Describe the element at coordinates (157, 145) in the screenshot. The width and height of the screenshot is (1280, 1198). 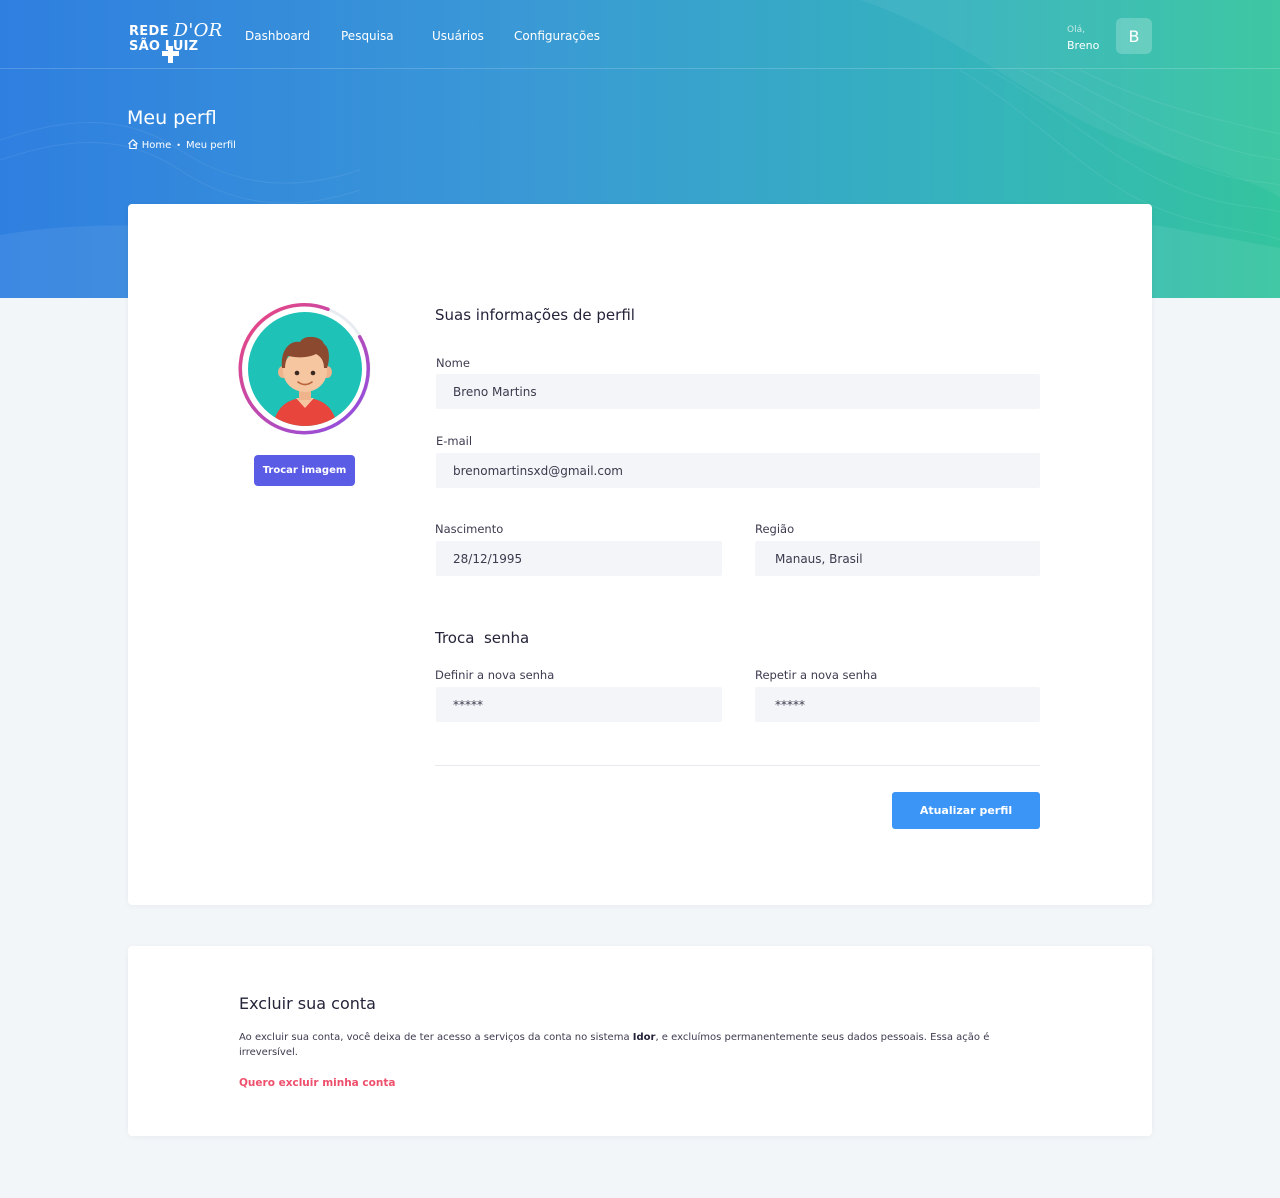
I see `breadcrumb-home: Home` at that location.